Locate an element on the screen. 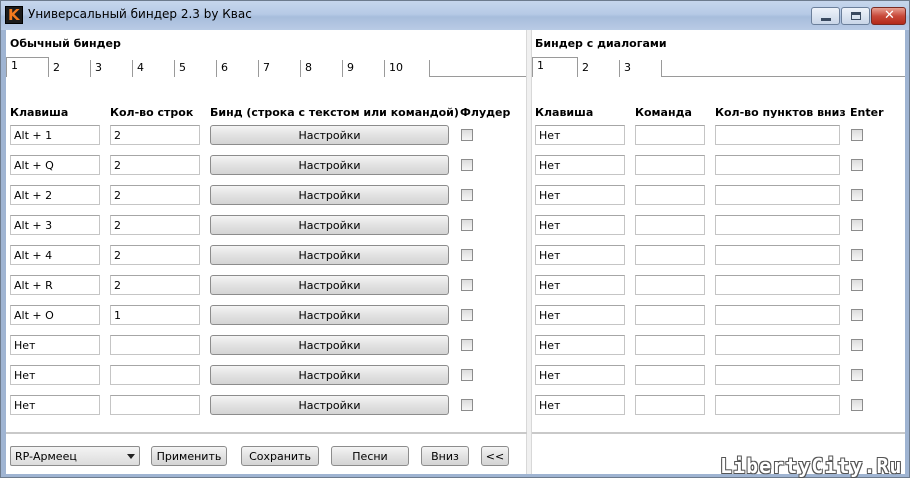  songs-button: Песни is located at coordinates (370, 456).